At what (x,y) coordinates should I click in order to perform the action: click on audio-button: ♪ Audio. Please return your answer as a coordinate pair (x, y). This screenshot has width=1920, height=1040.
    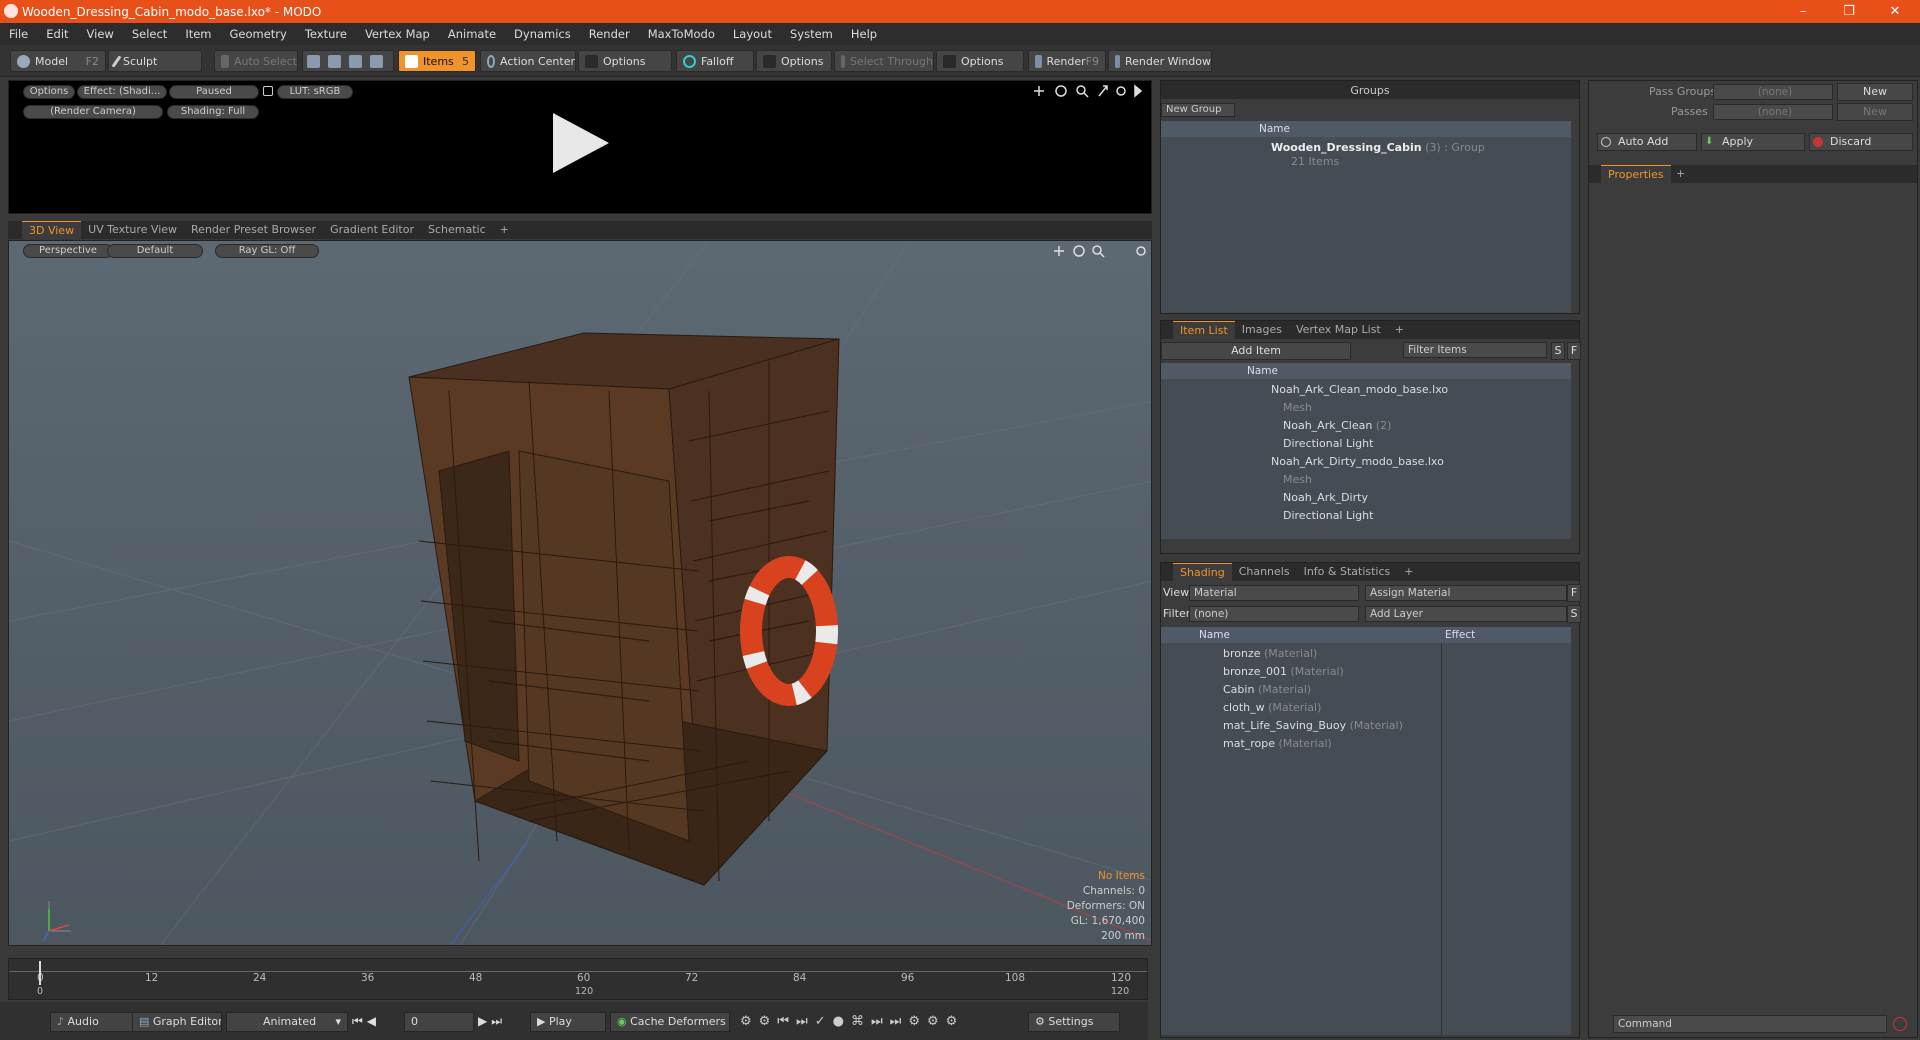
    Looking at the image, I should click on (92, 1022).